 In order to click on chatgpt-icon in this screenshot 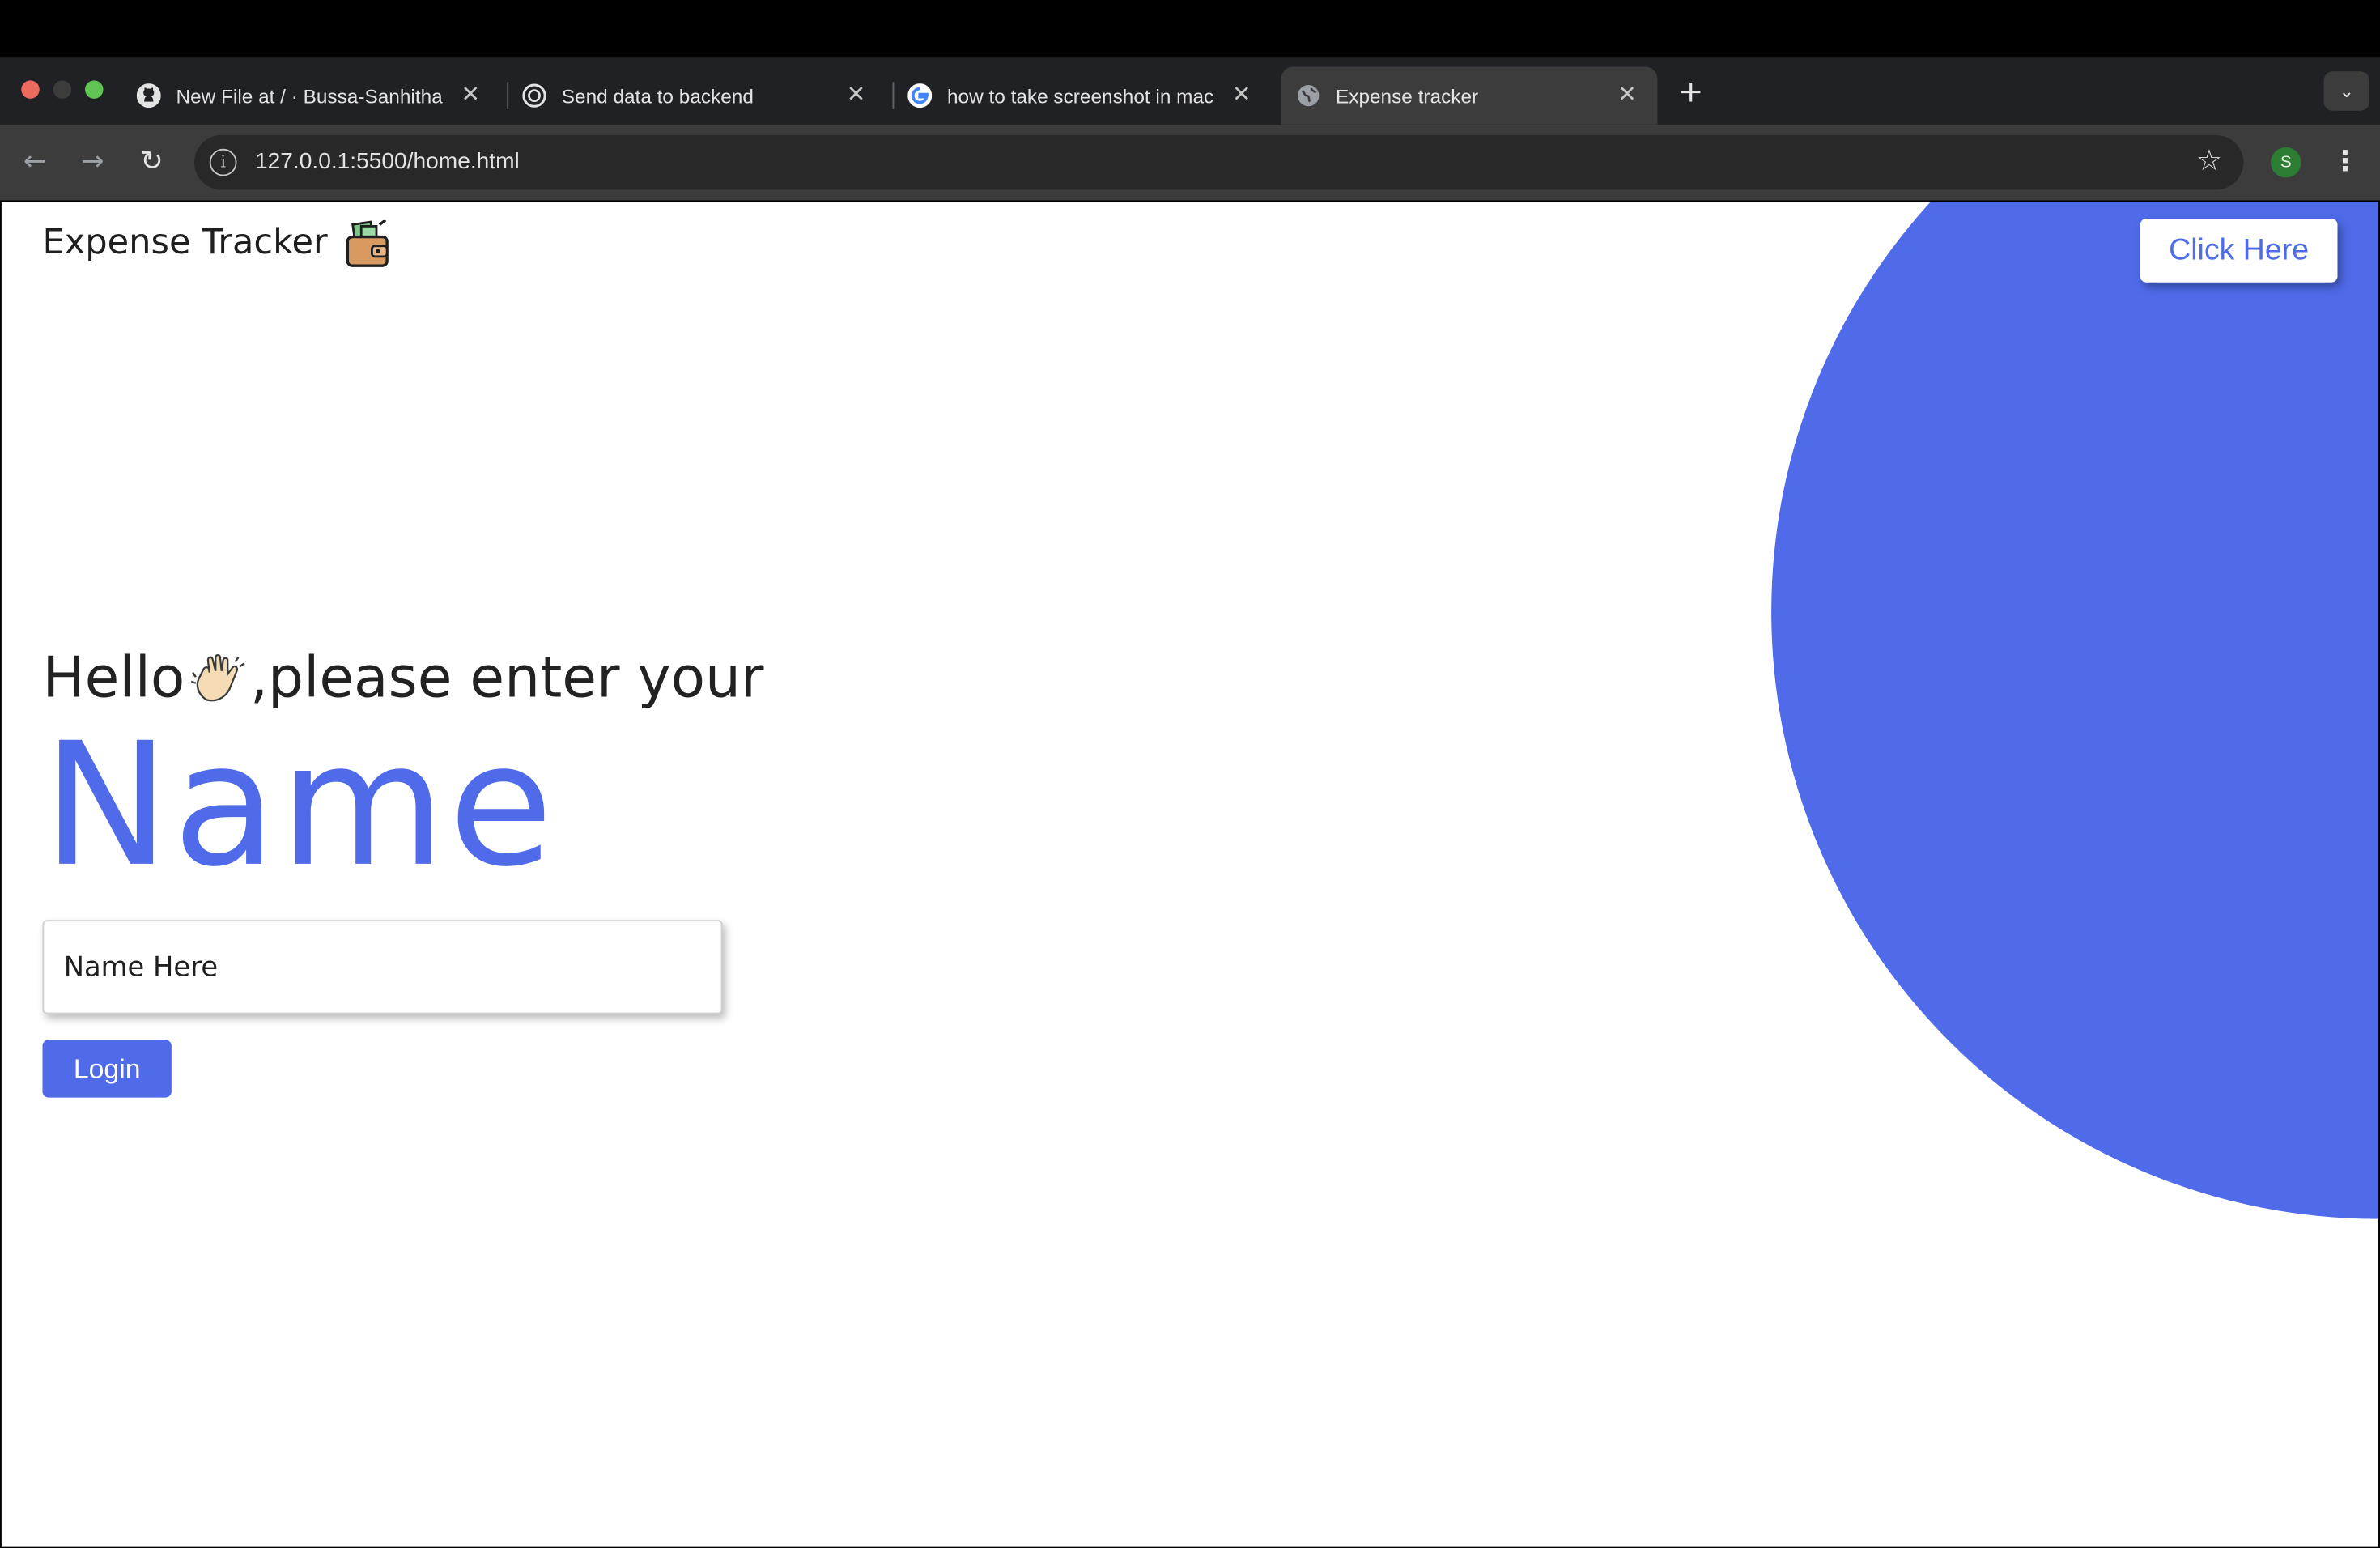, I will do `click(534, 96)`.